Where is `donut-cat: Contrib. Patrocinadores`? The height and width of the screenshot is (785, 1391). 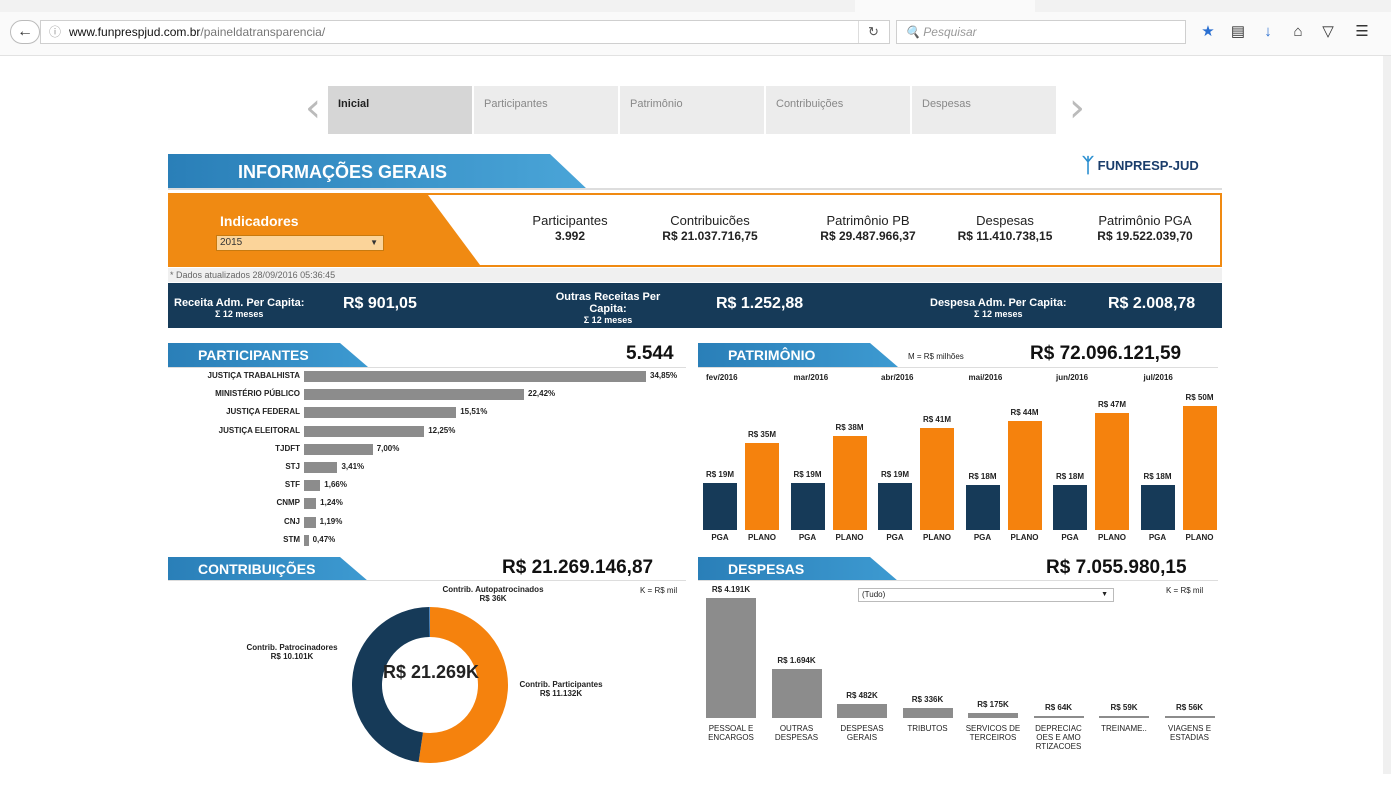 donut-cat: Contrib. Patrocinadores is located at coordinates (291, 647).